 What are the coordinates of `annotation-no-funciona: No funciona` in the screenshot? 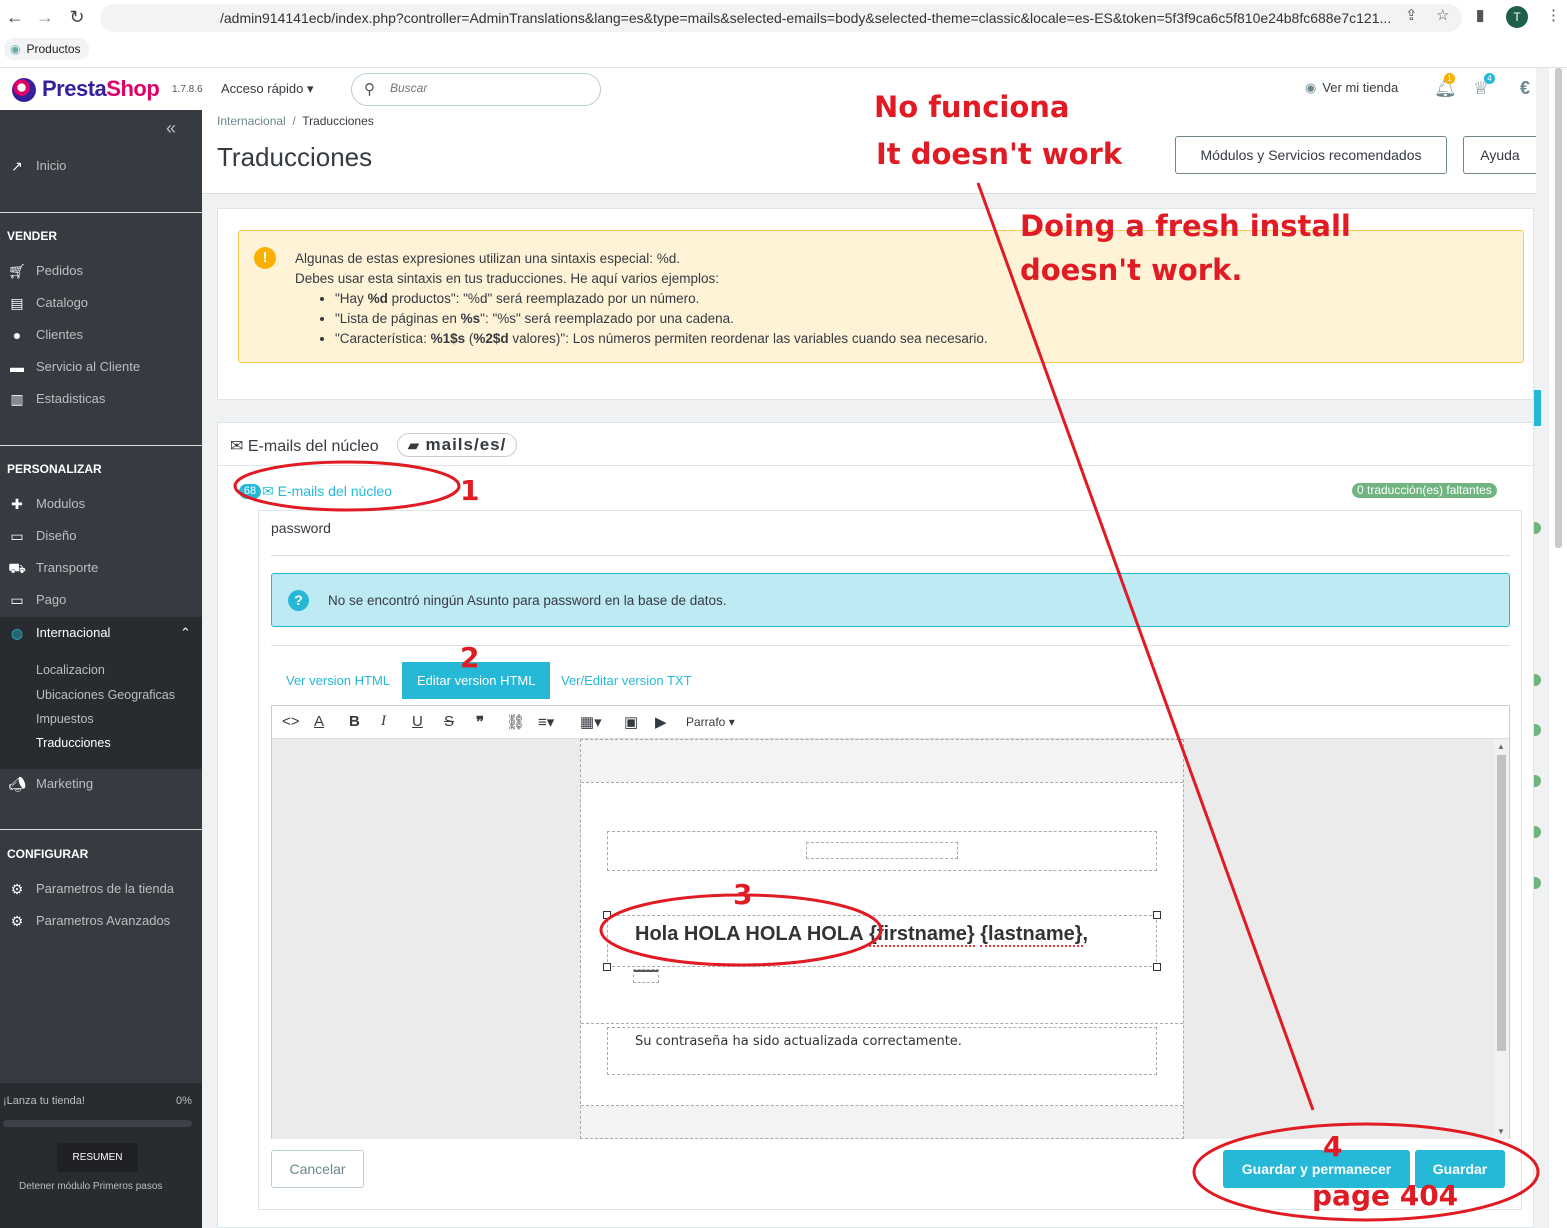 It's located at (972, 107).